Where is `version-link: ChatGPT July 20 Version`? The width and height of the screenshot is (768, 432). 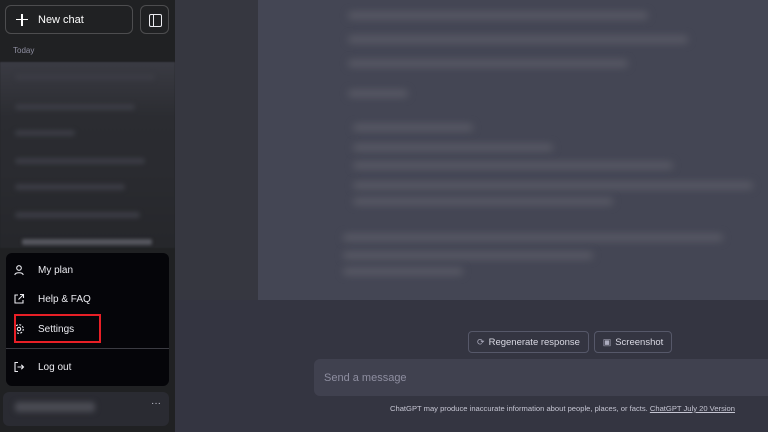
version-link: ChatGPT July 20 Version is located at coordinates (692, 408).